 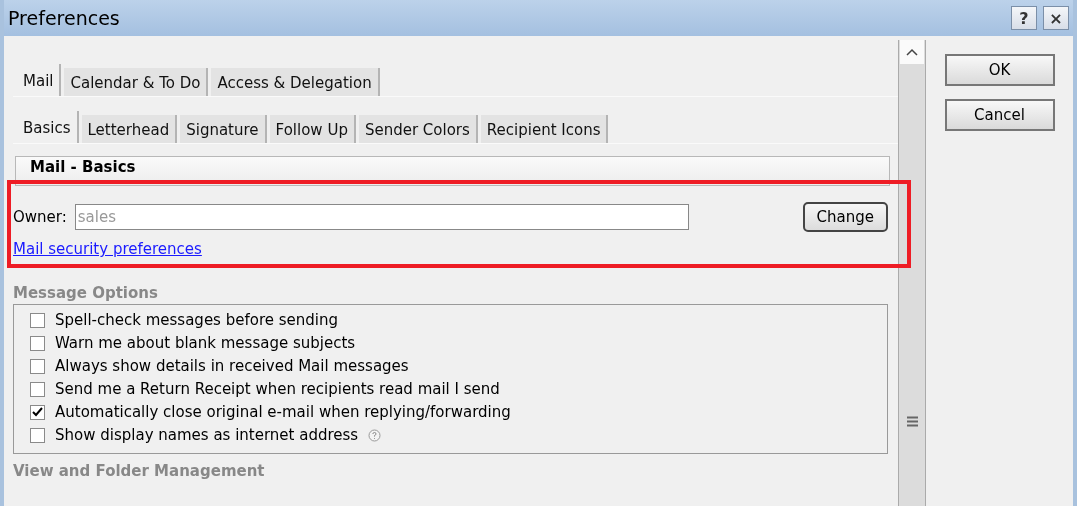 I want to click on ok-button: OK, so click(x=999, y=70).